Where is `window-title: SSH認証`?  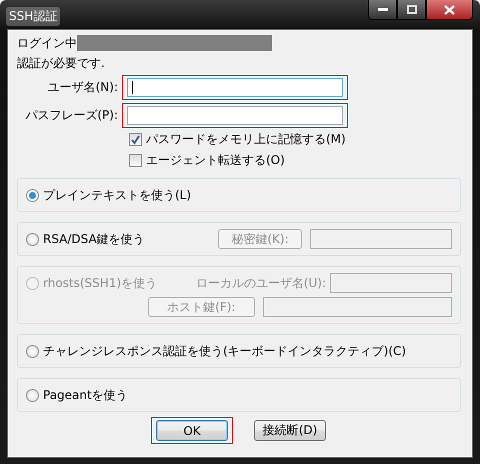
window-title: SSH認証 is located at coordinates (33, 16).